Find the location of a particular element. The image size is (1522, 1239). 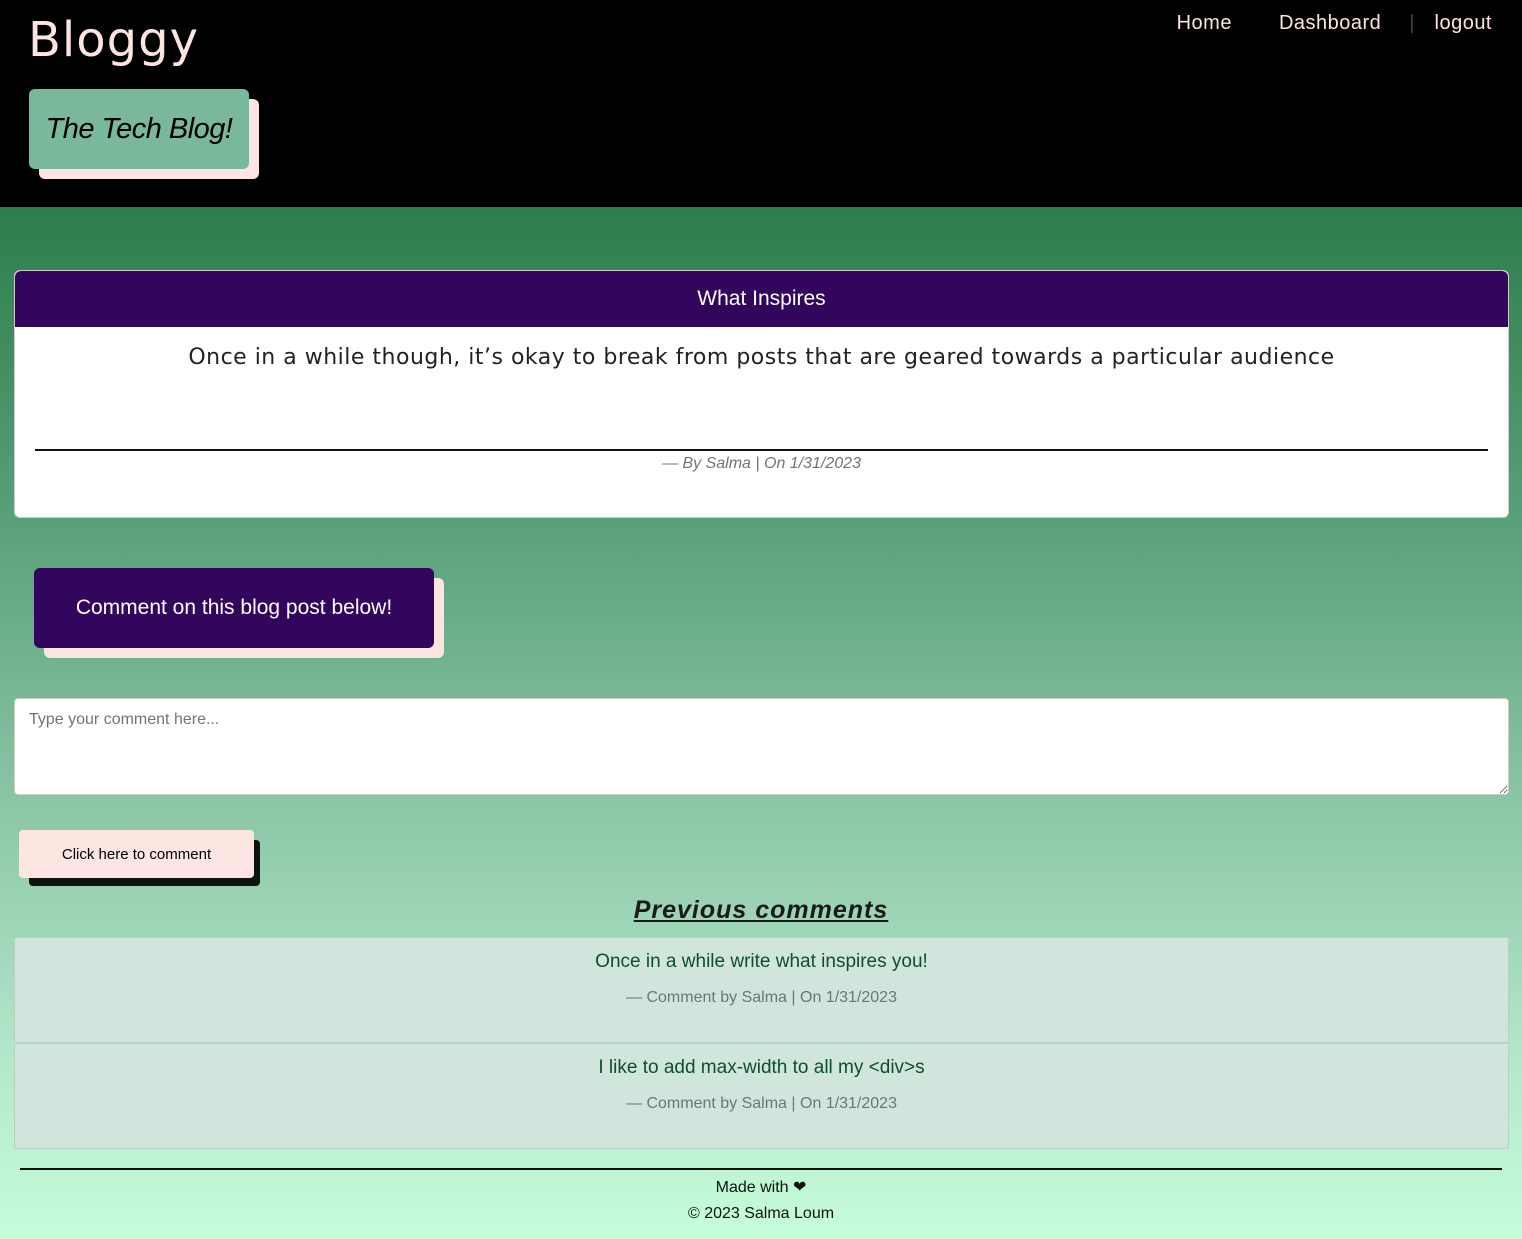

main-nav: Home Dashboard | logout is located at coordinates (1334, 23).